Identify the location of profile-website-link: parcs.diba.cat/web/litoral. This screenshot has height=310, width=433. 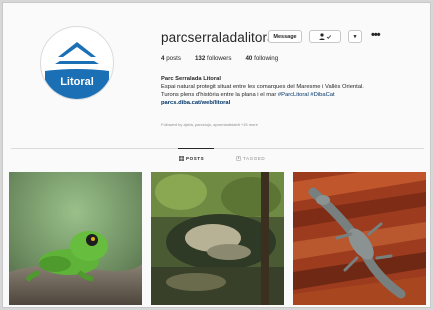
(295, 103).